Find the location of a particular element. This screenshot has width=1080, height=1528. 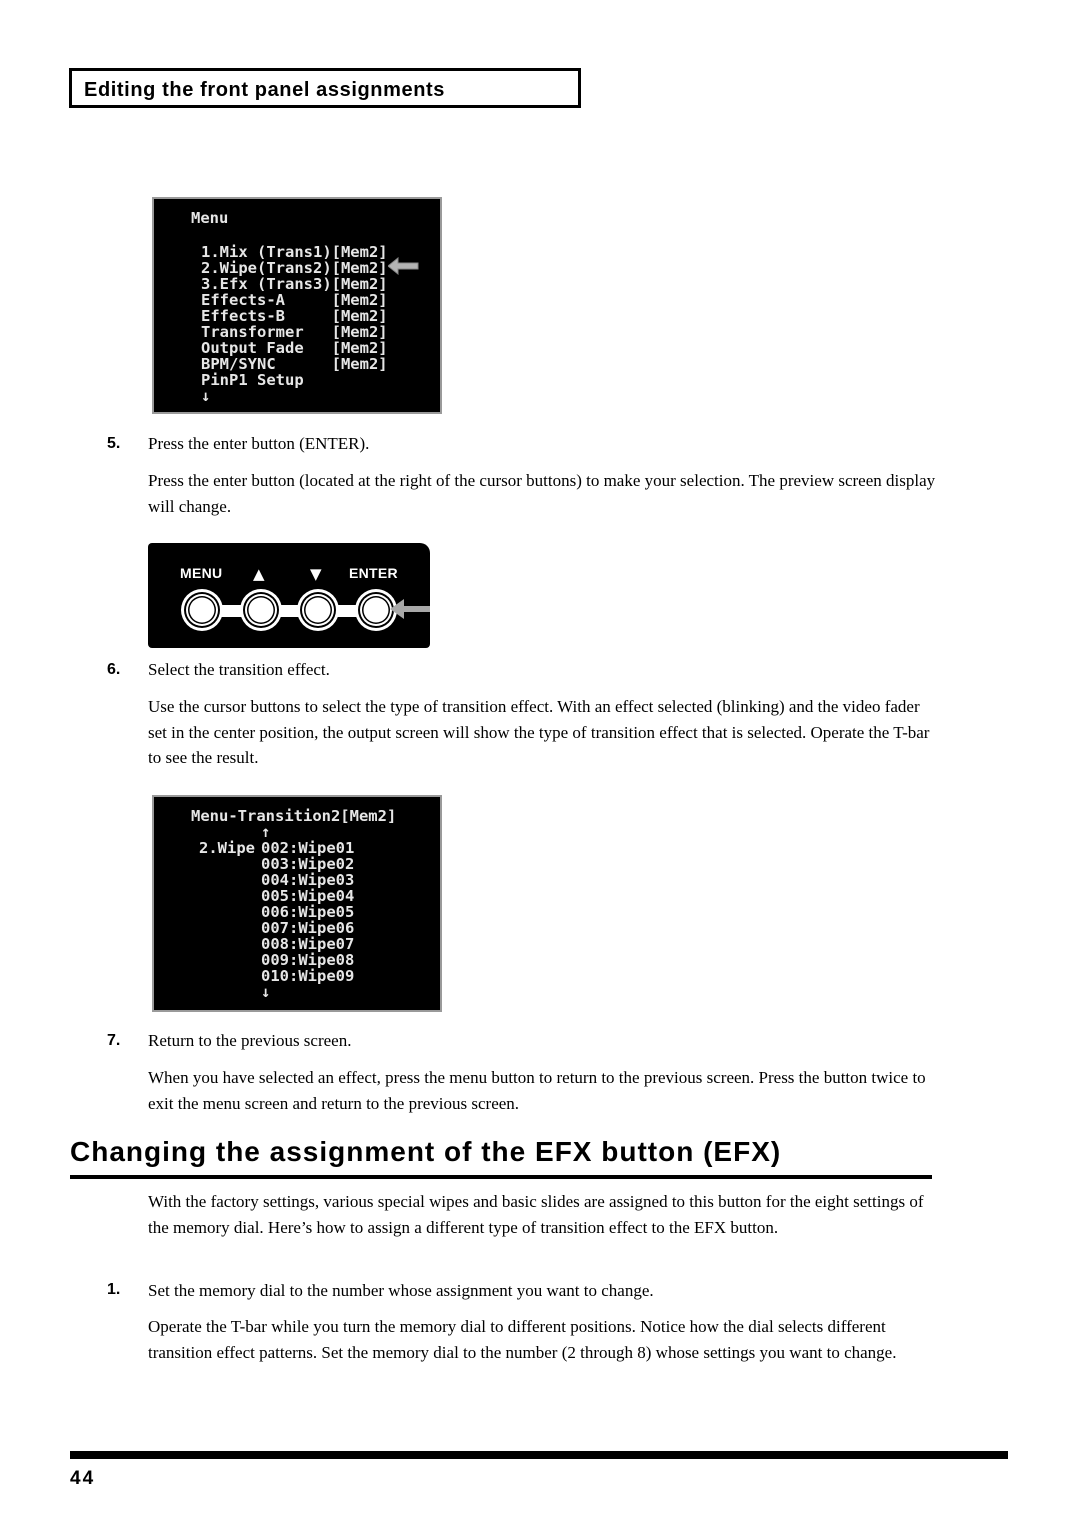

down-button is located at coordinates (318, 610).